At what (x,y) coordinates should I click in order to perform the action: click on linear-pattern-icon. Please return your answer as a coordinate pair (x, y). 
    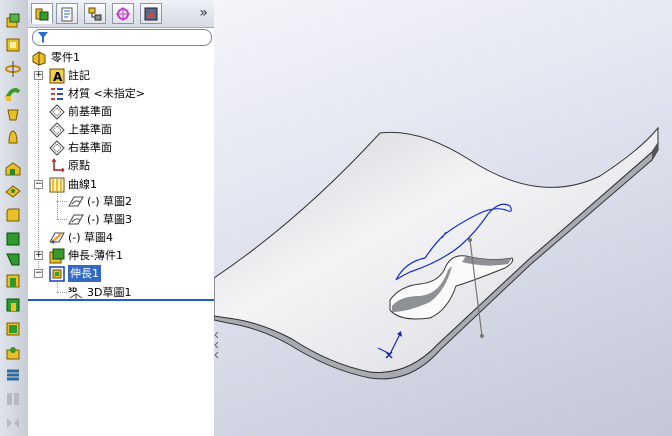
    Looking at the image, I should click on (13, 399).